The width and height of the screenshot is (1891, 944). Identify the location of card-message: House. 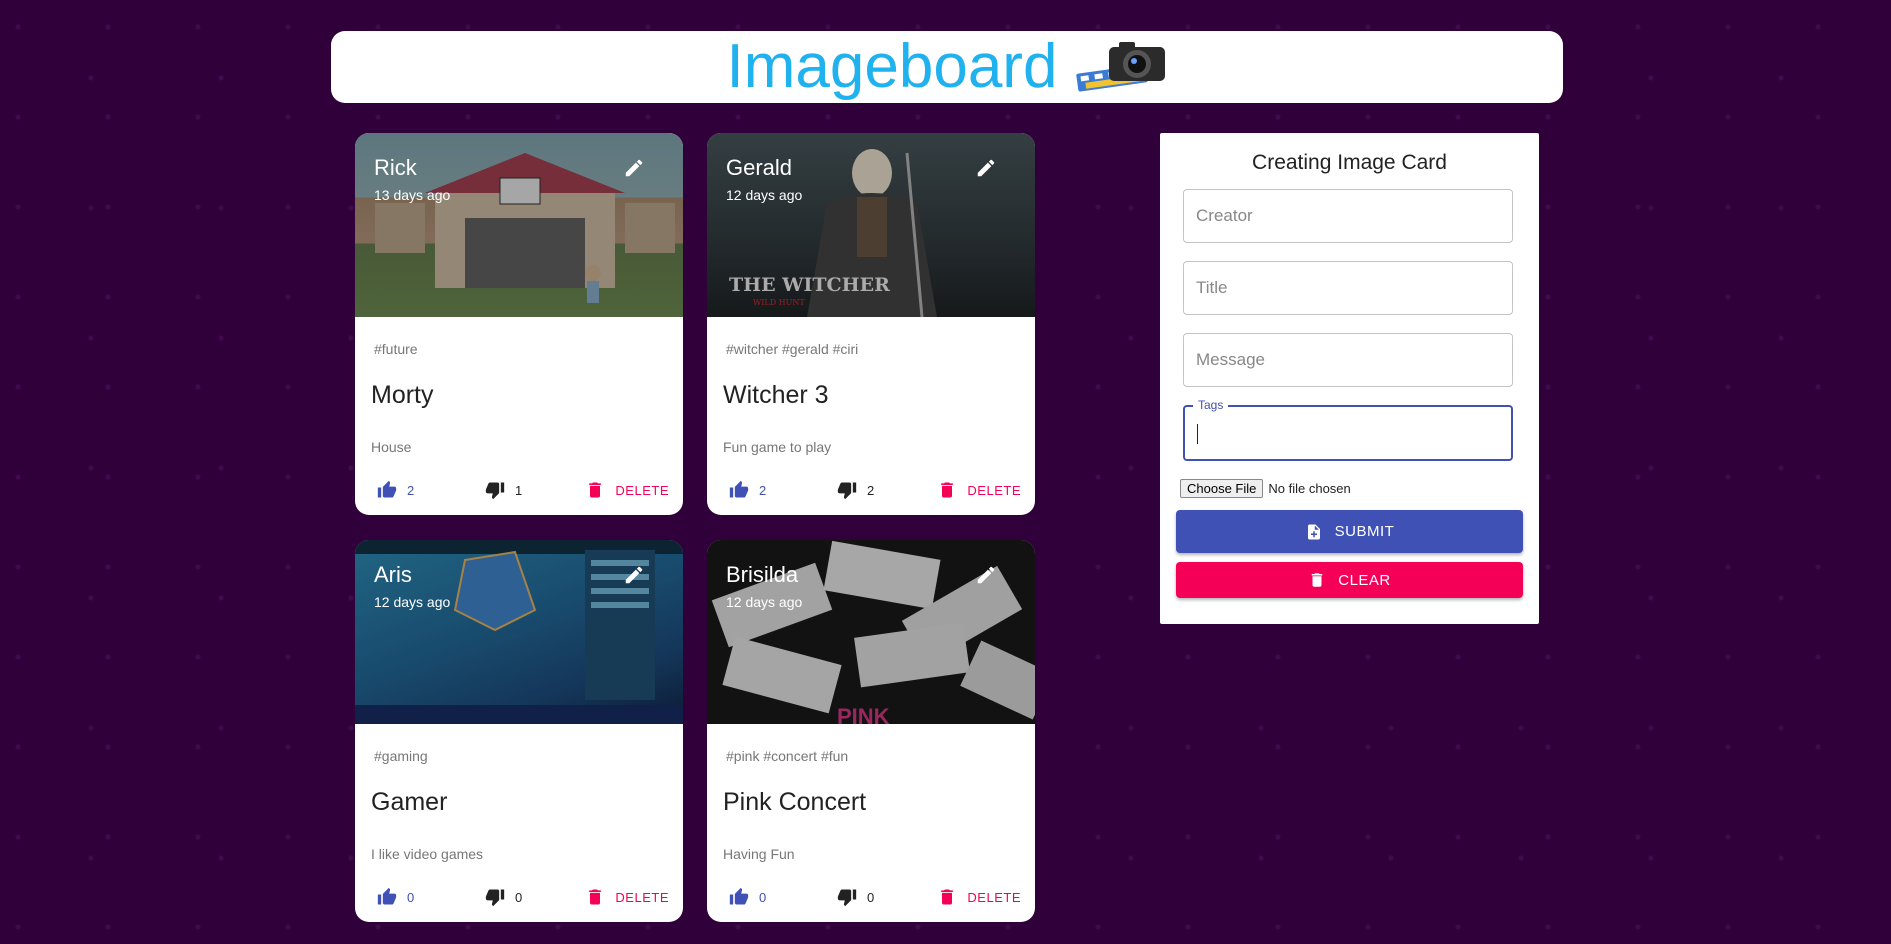
(391, 447).